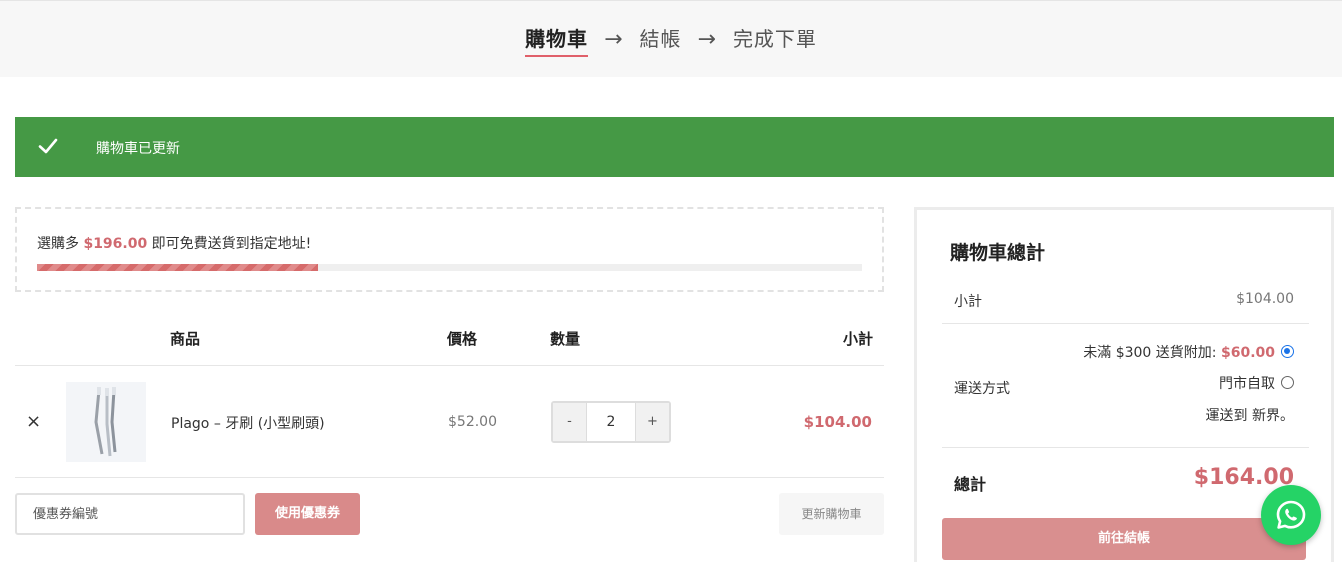  What do you see at coordinates (968, 302) in the screenshot?
I see `subtotal-label: 小計` at bounding box center [968, 302].